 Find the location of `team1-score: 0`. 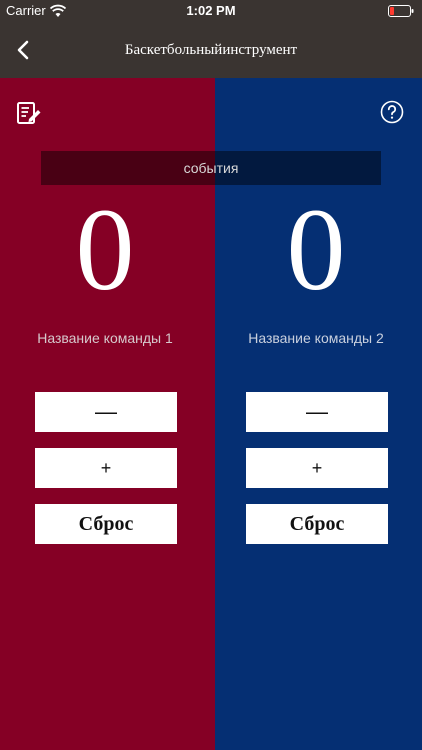

team1-score: 0 is located at coordinates (105, 249).